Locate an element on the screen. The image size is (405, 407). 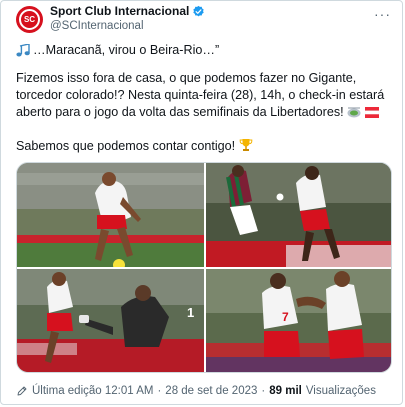
tweet-paragraph-3: Sabemos que podemos contar contigo! is located at coordinates (134, 146).